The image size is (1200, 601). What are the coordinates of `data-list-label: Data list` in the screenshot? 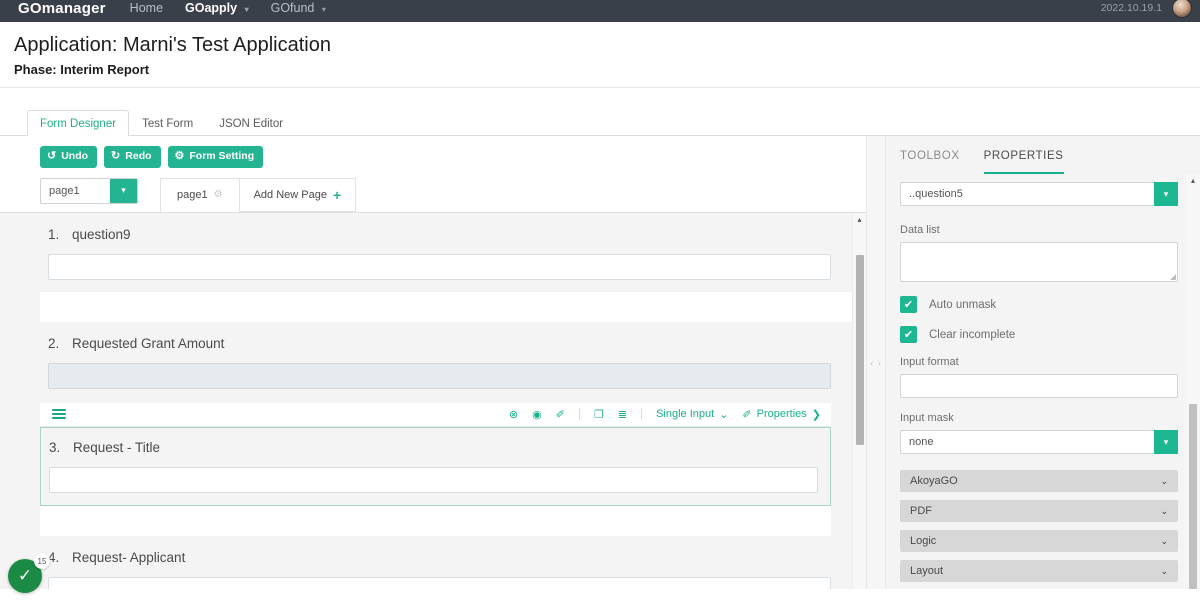 It's located at (920, 230).